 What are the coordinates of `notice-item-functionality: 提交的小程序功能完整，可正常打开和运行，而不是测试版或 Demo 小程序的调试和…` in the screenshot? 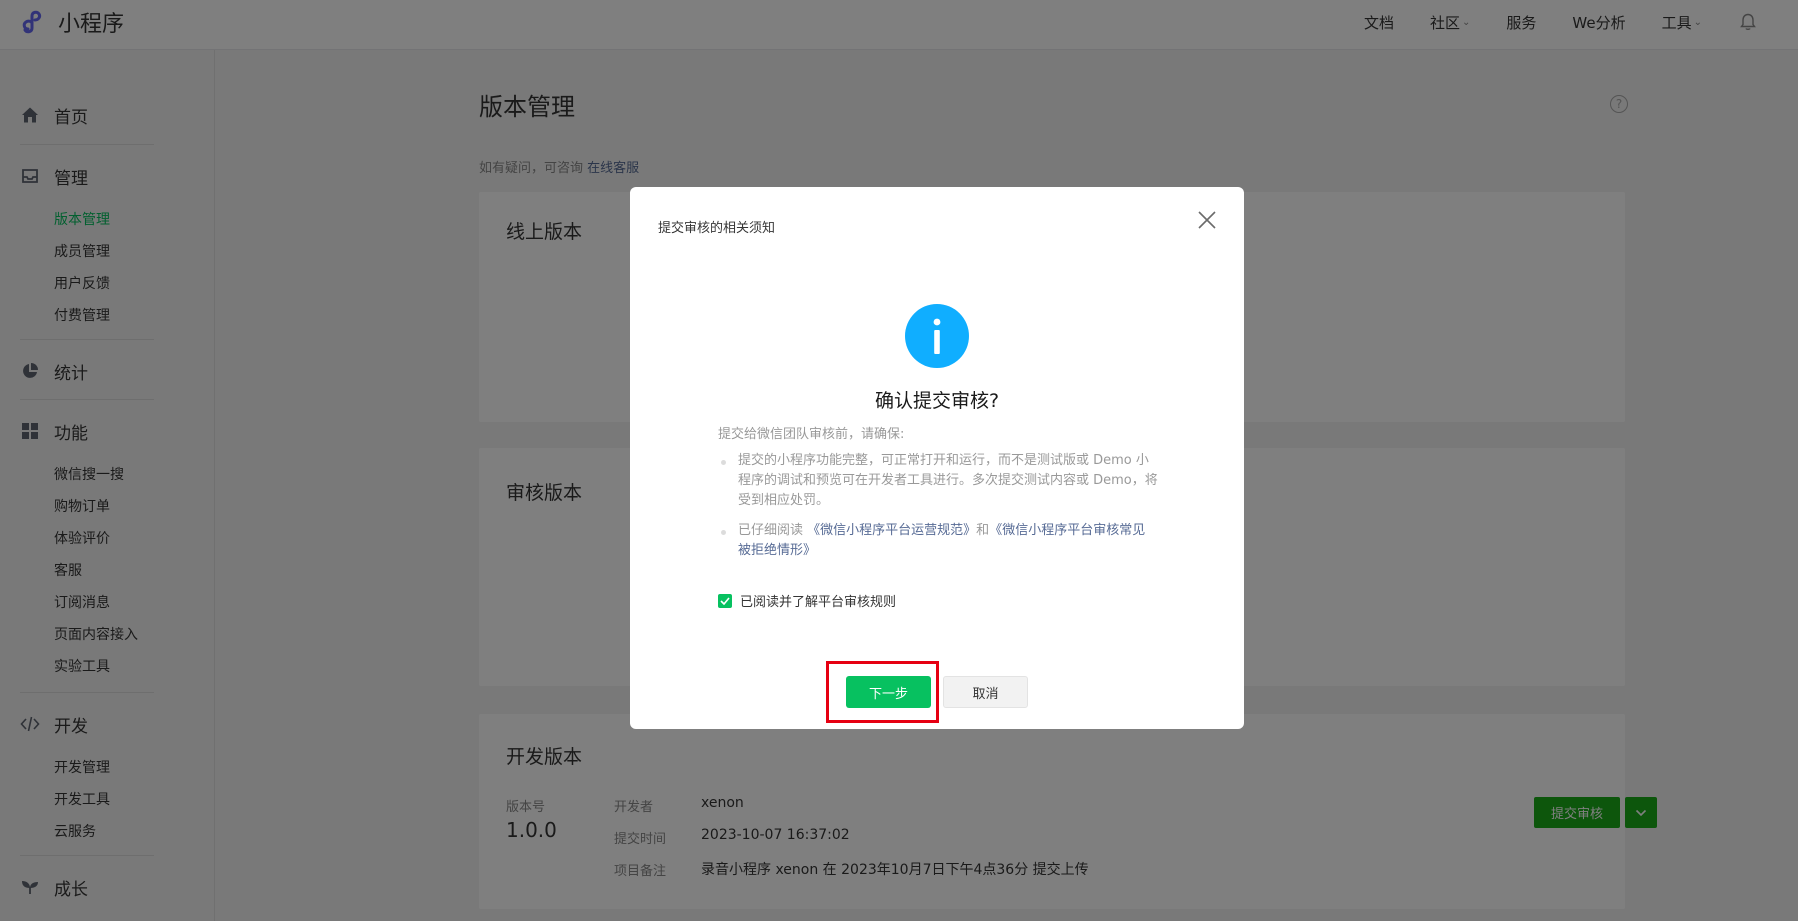 It's located at (938, 481).